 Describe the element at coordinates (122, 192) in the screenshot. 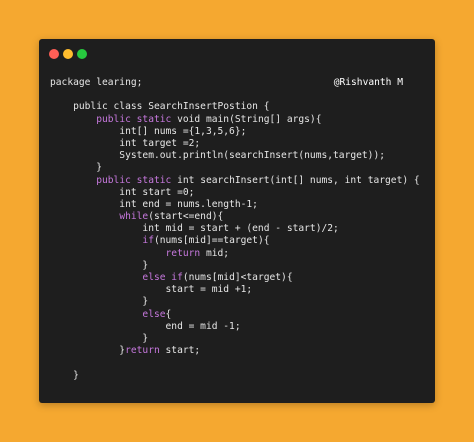

I see `code-token: int start =0;` at that location.